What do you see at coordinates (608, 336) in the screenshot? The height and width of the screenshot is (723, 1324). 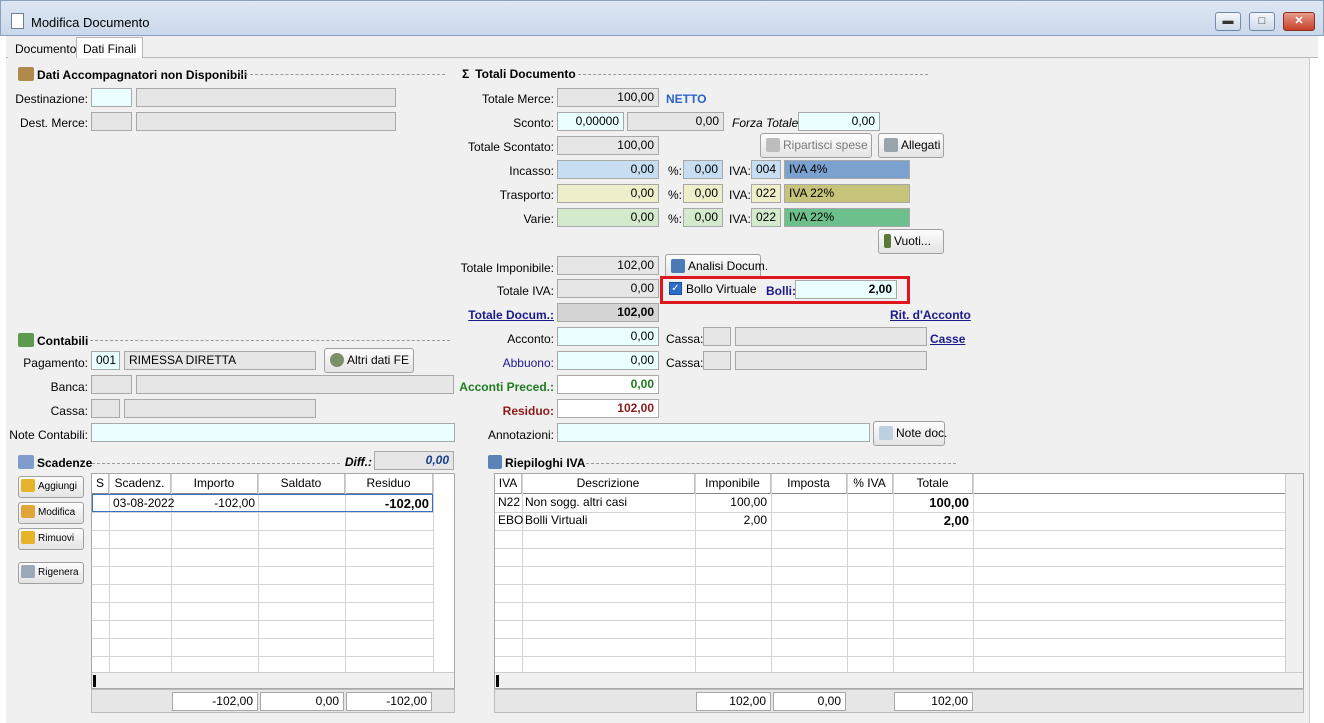 I see `acconto-input: 0,00` at bounding box center [608, 336].